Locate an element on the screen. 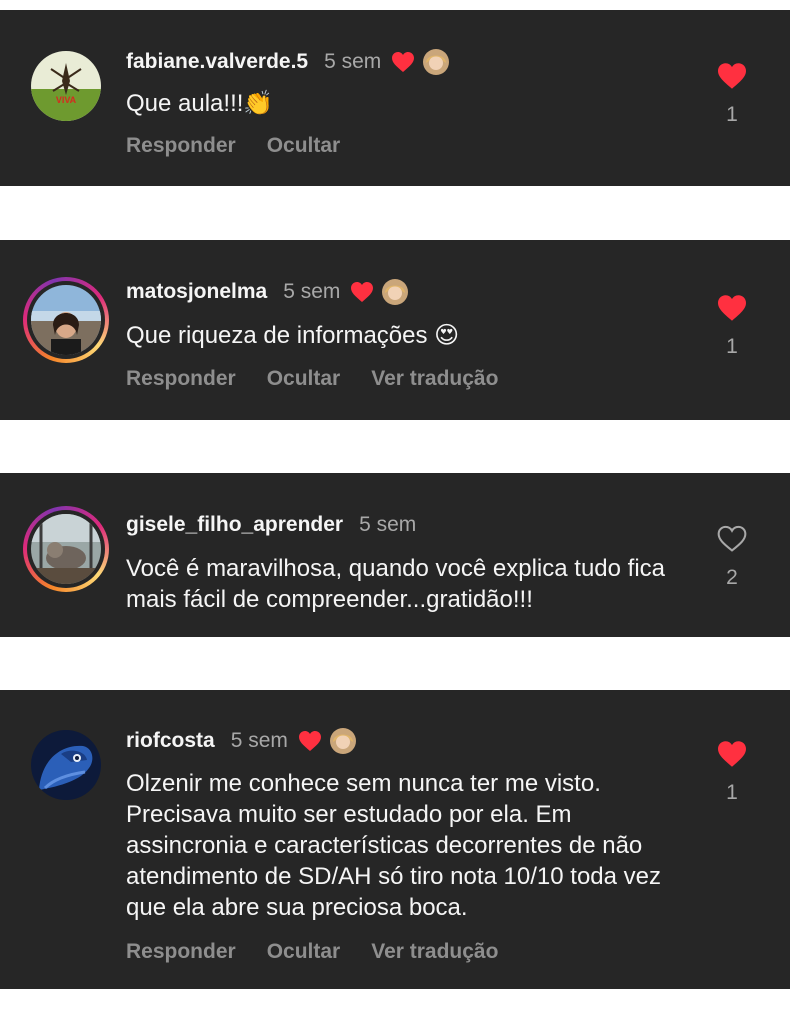 Image resolution: width=790 pixels, height=1024 pixels. avatar: VIVA is located at coordinates (66, 90).